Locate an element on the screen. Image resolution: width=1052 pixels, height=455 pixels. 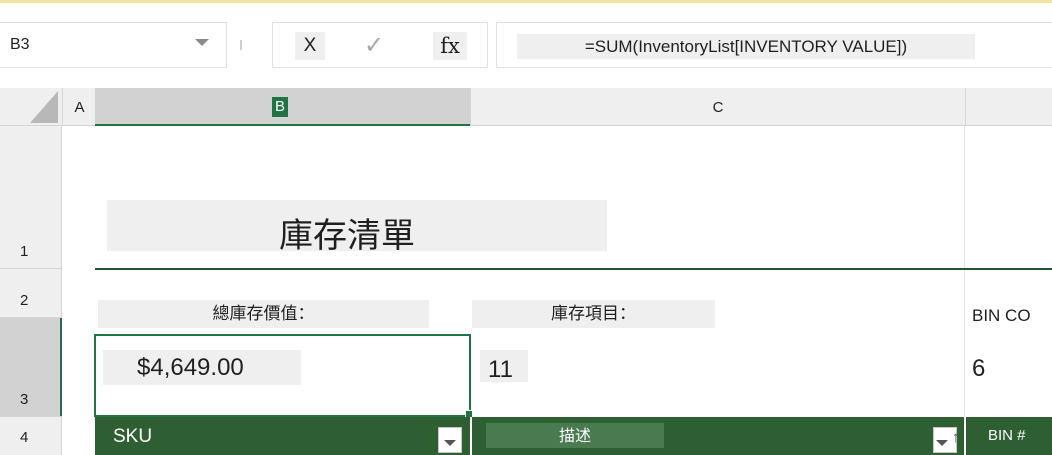
title-cell: 庫存清單 is located at coordinates (357, 228).